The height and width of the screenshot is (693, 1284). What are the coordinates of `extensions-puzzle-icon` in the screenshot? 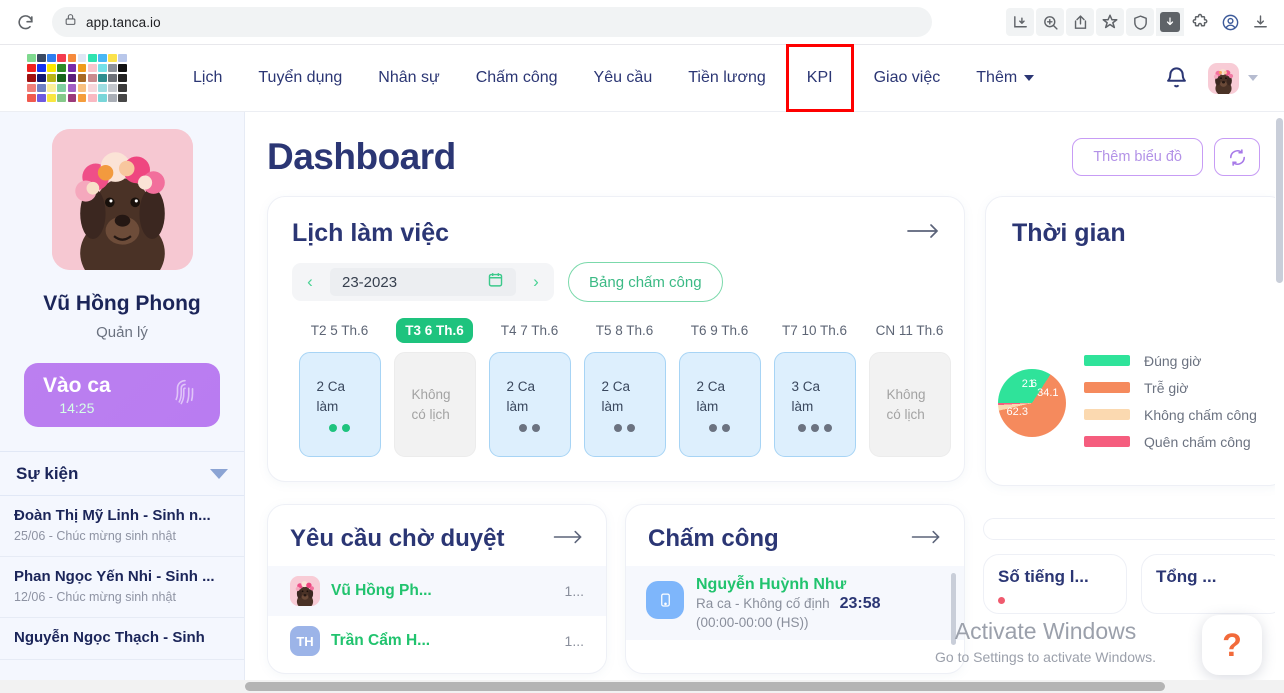 It's located at (1200, 22).